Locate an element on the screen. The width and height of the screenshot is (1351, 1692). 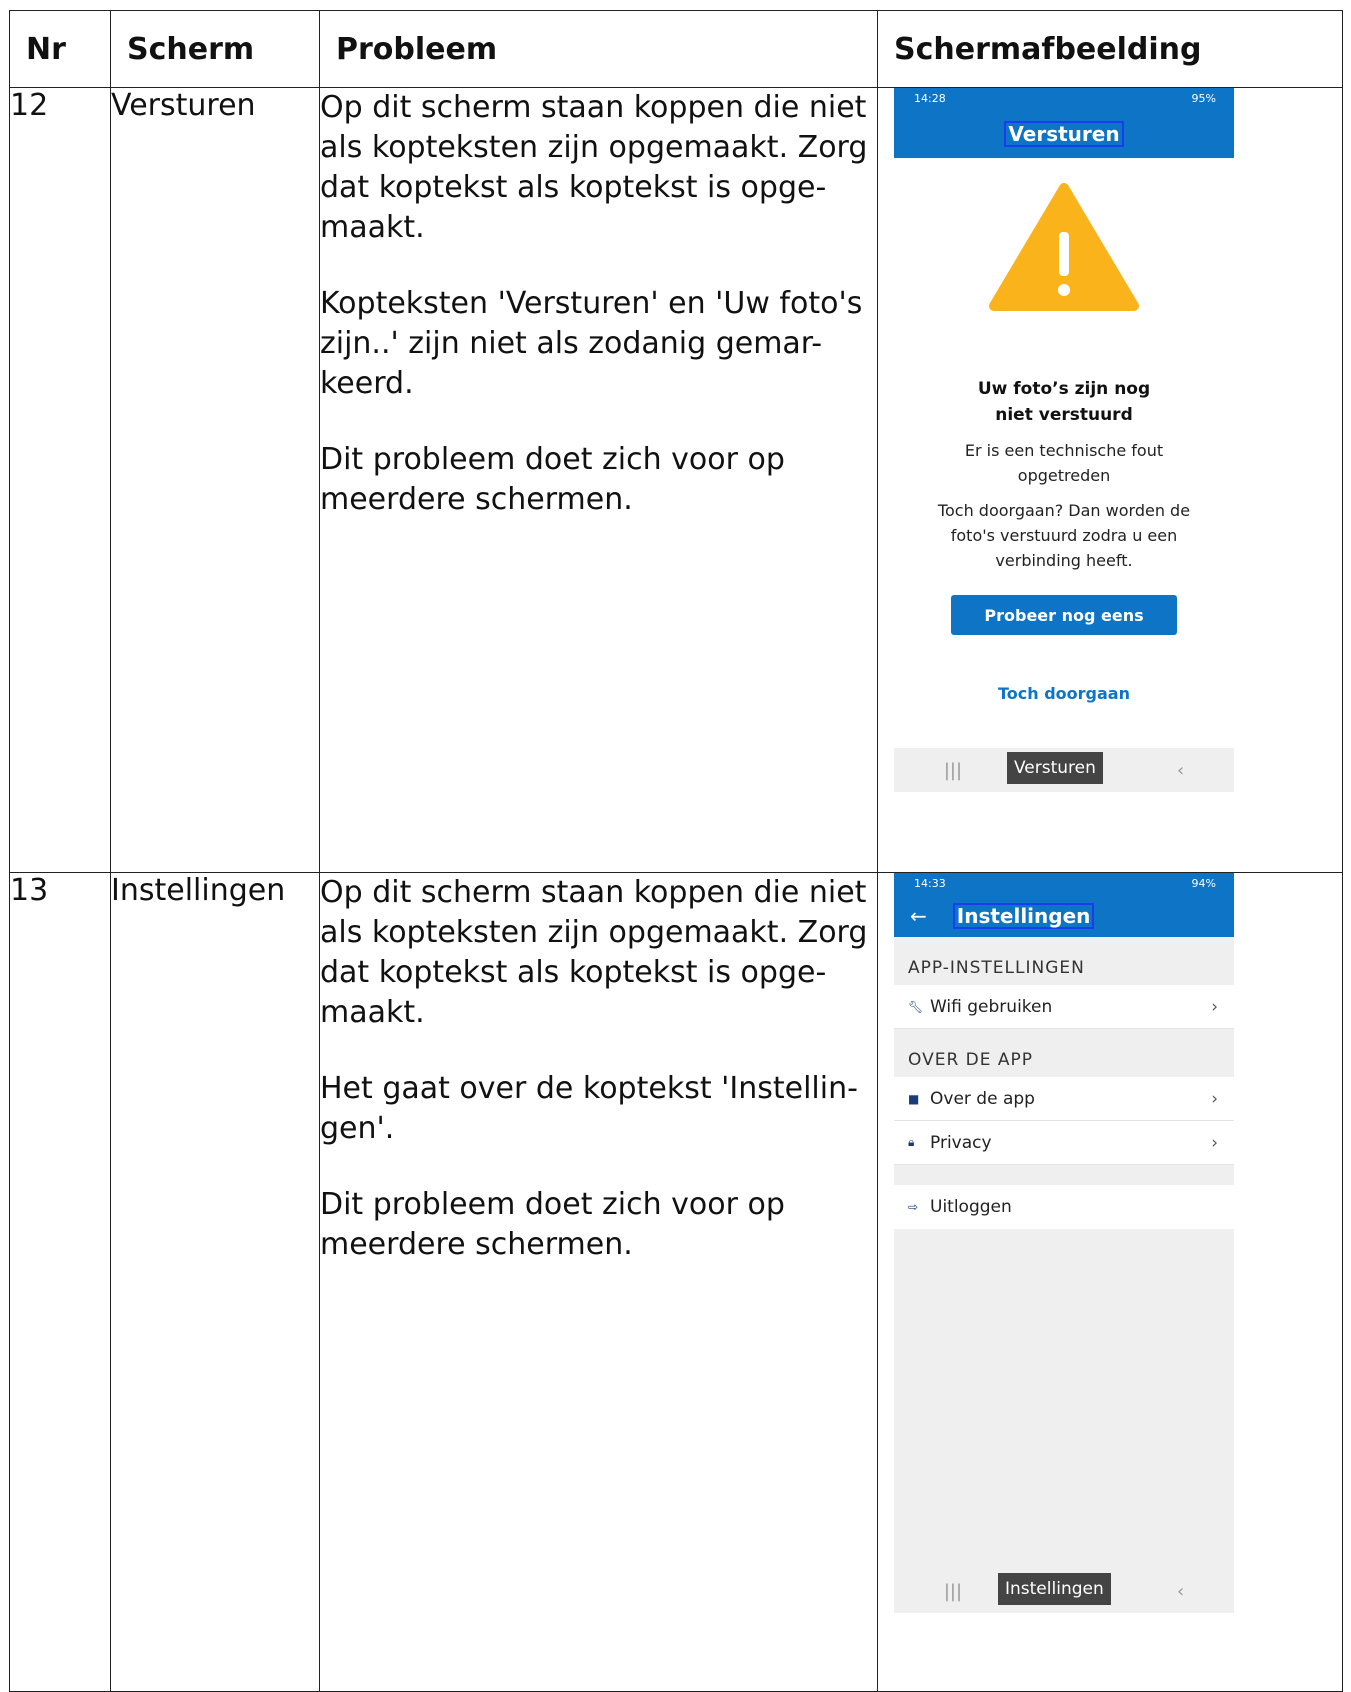
status-time: 14:28 is located at coordinates (930, 98).